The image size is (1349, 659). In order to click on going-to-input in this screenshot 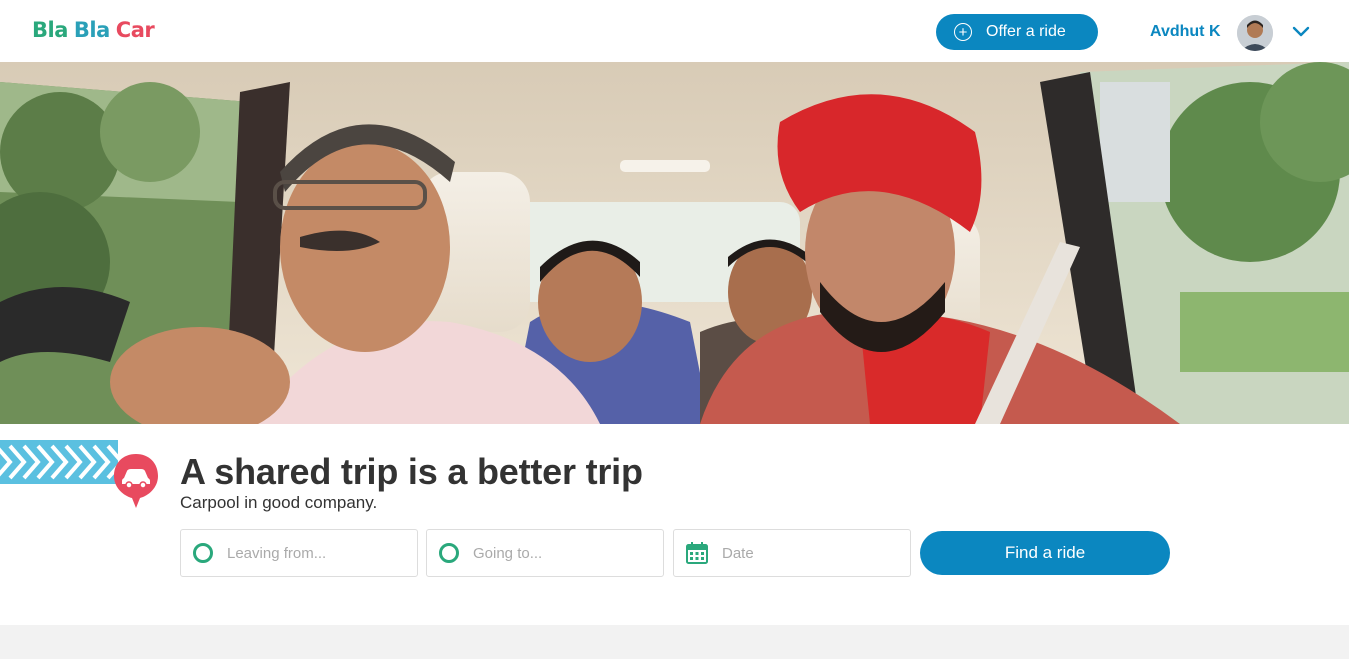, I will do `click(563, 553)`.